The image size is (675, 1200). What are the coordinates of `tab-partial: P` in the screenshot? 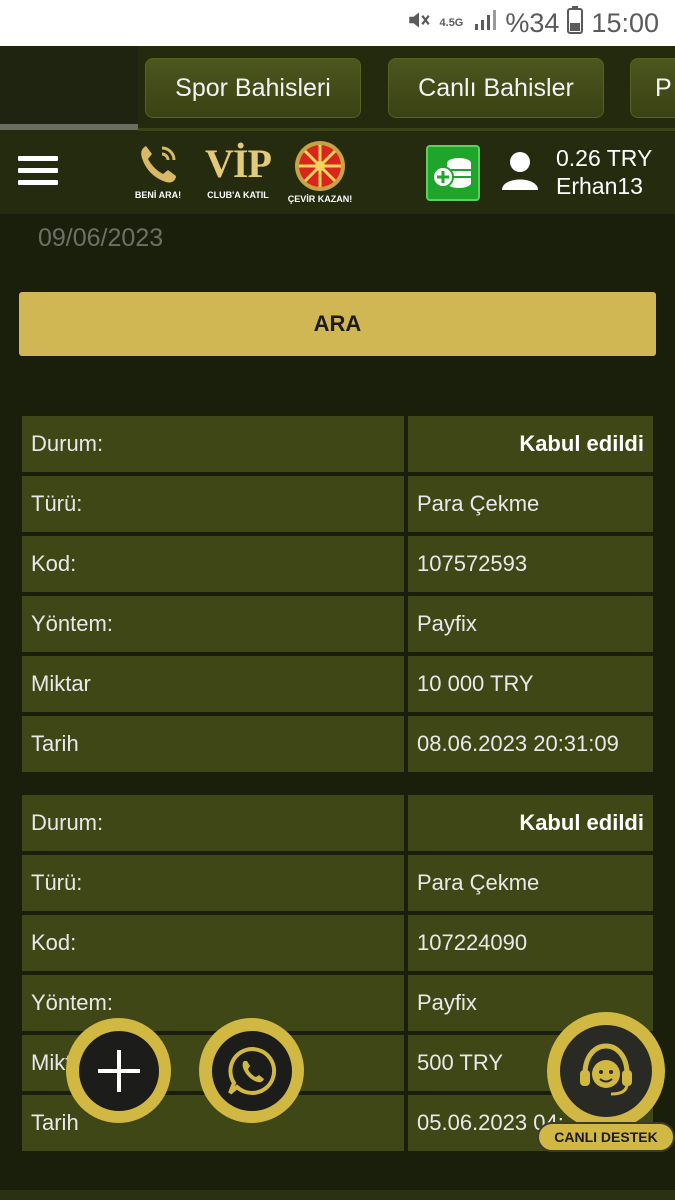 It's located at (652, 88).